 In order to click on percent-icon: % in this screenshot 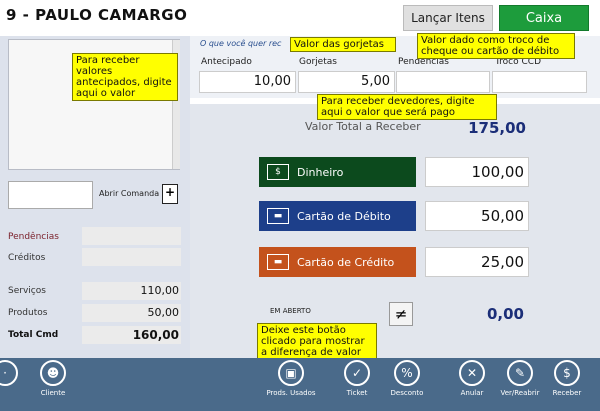, I will do `click(407, 373)`.